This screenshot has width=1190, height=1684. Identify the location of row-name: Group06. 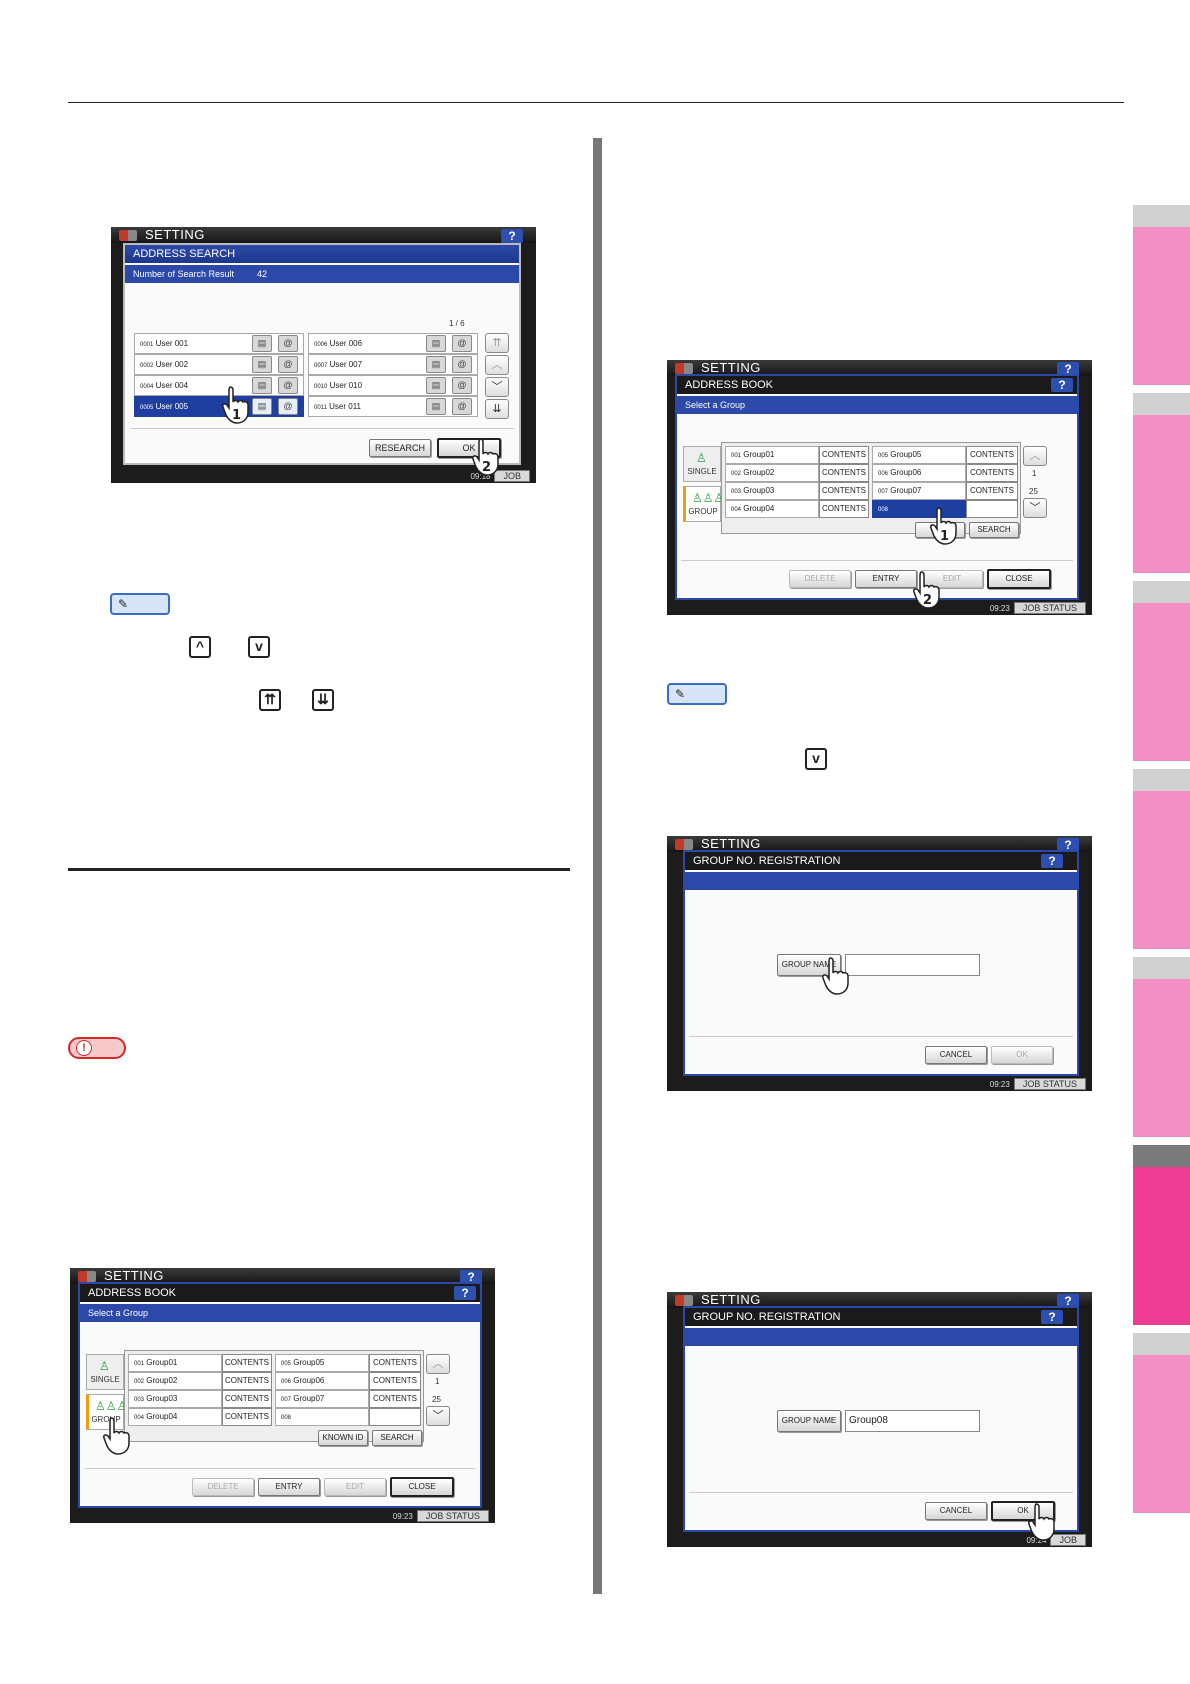
(906, 472).